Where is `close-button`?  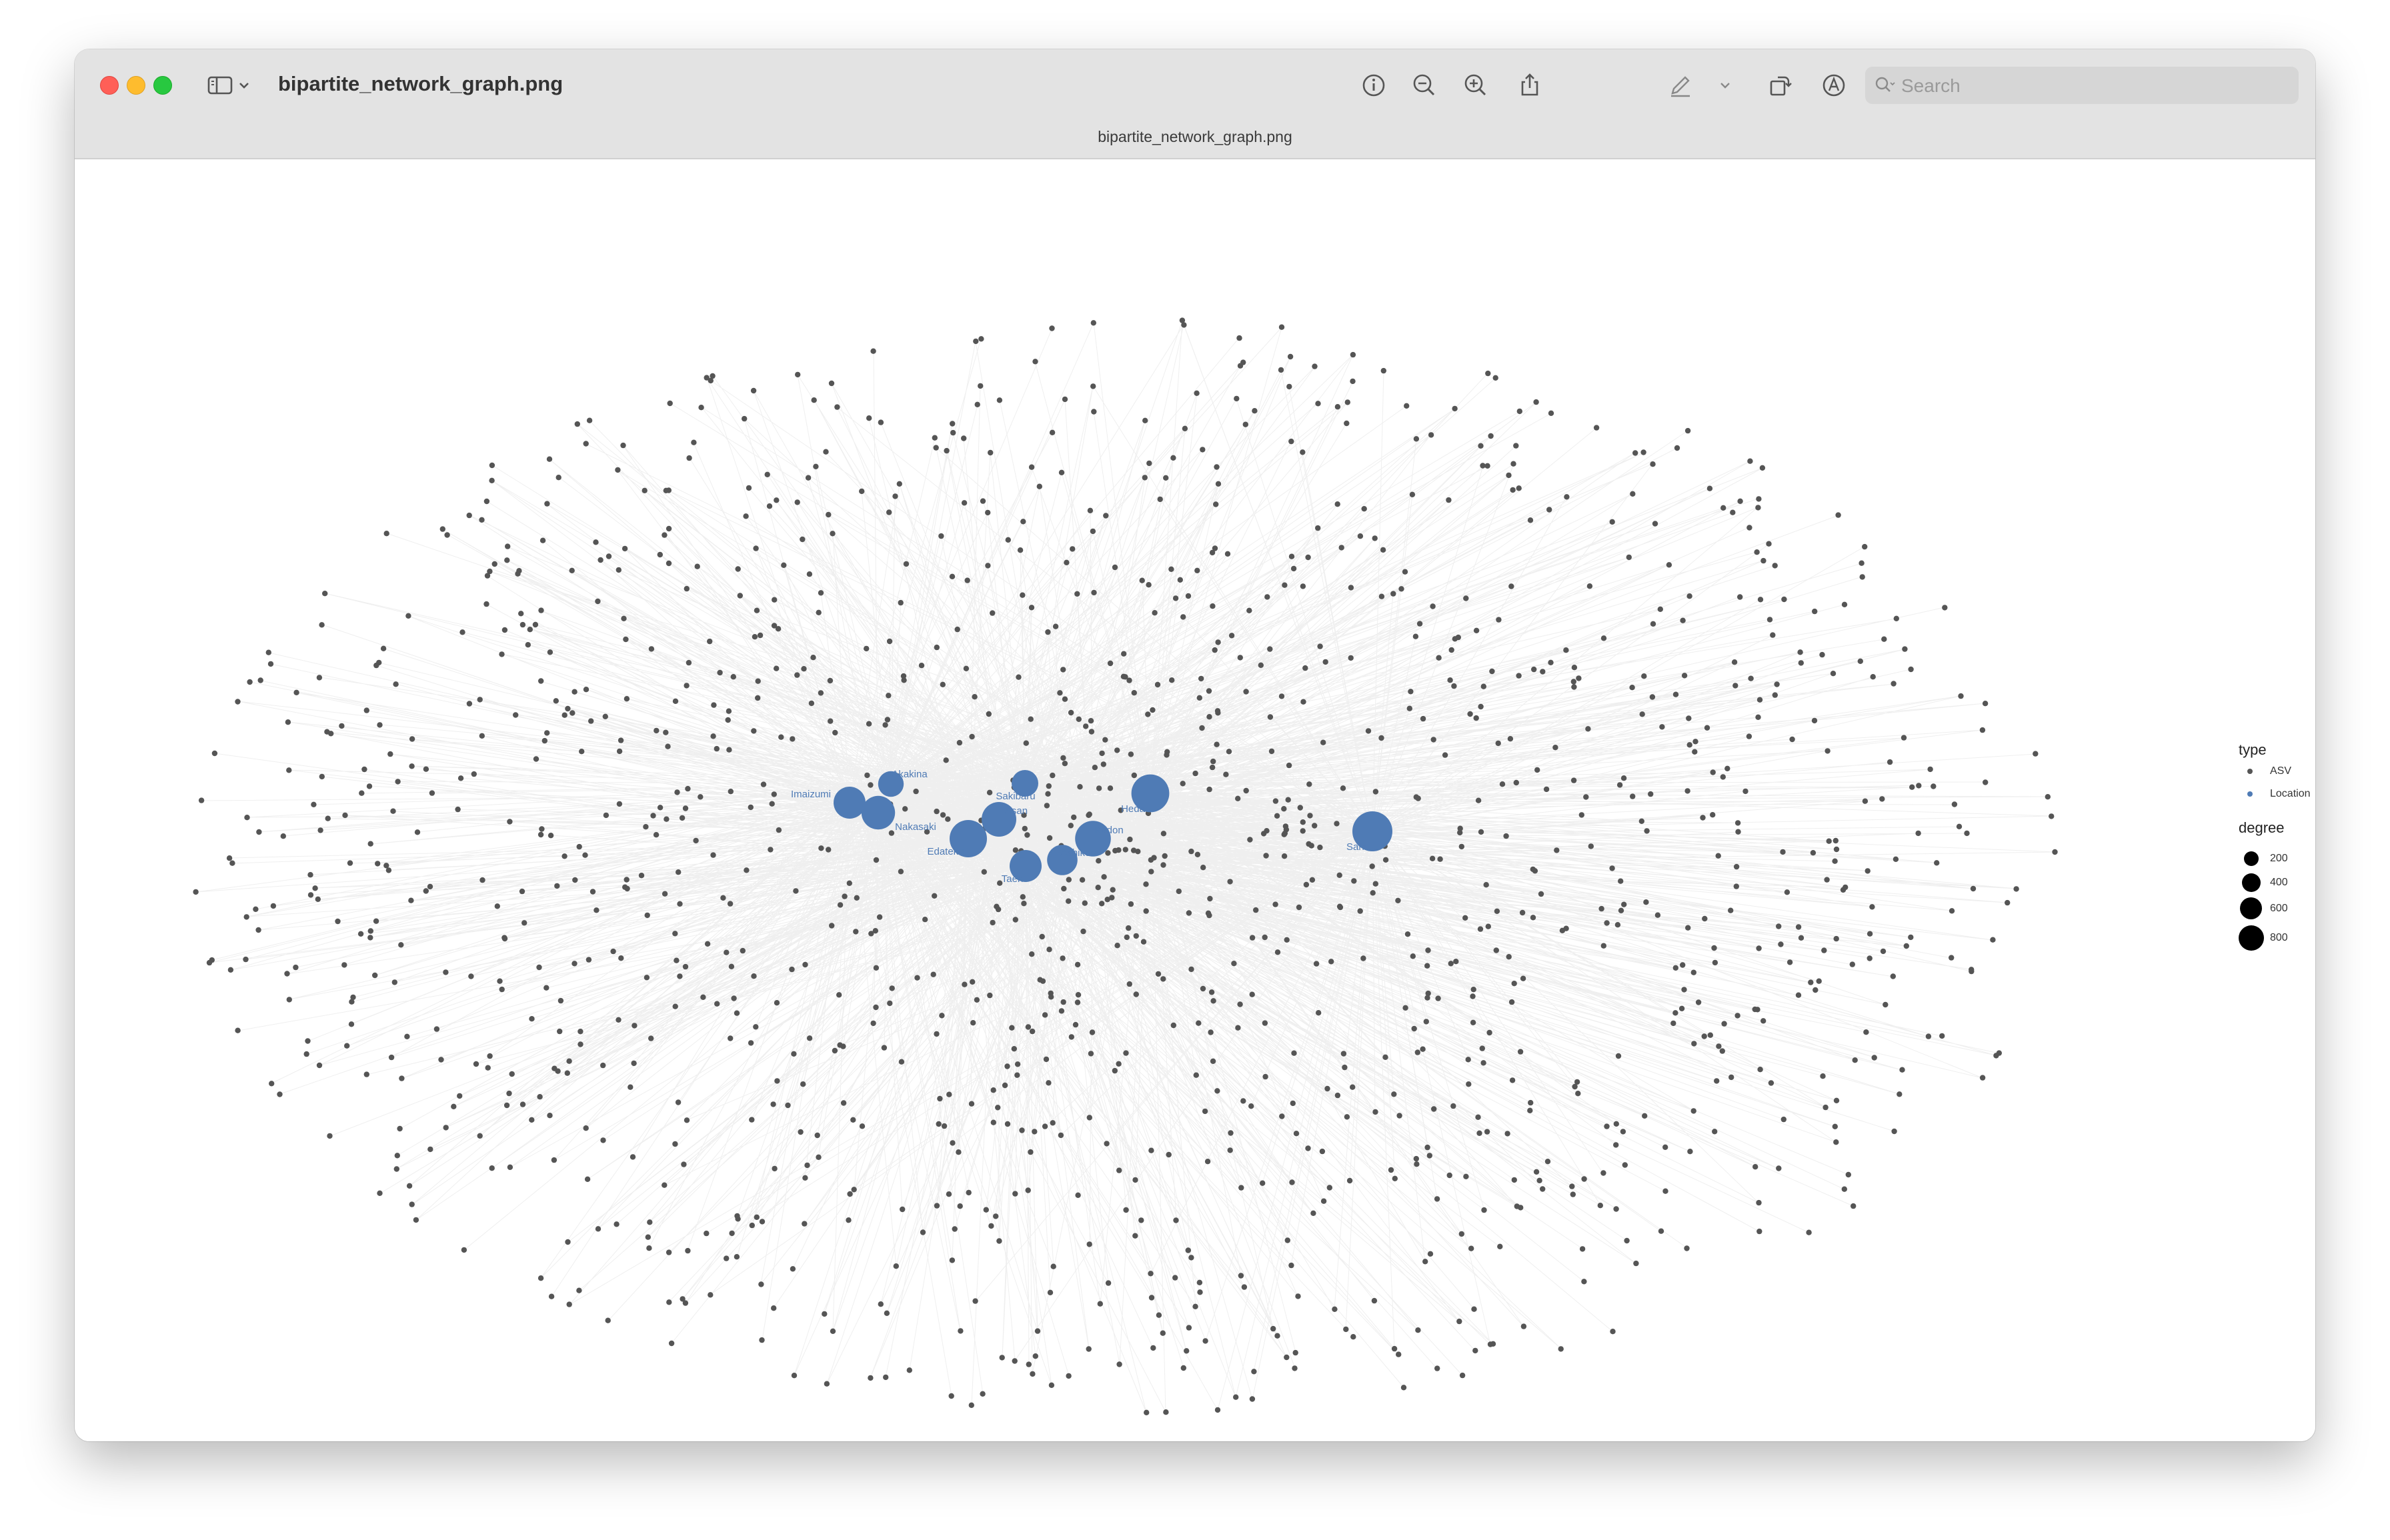 close-button is located at coordinates (110, 85).